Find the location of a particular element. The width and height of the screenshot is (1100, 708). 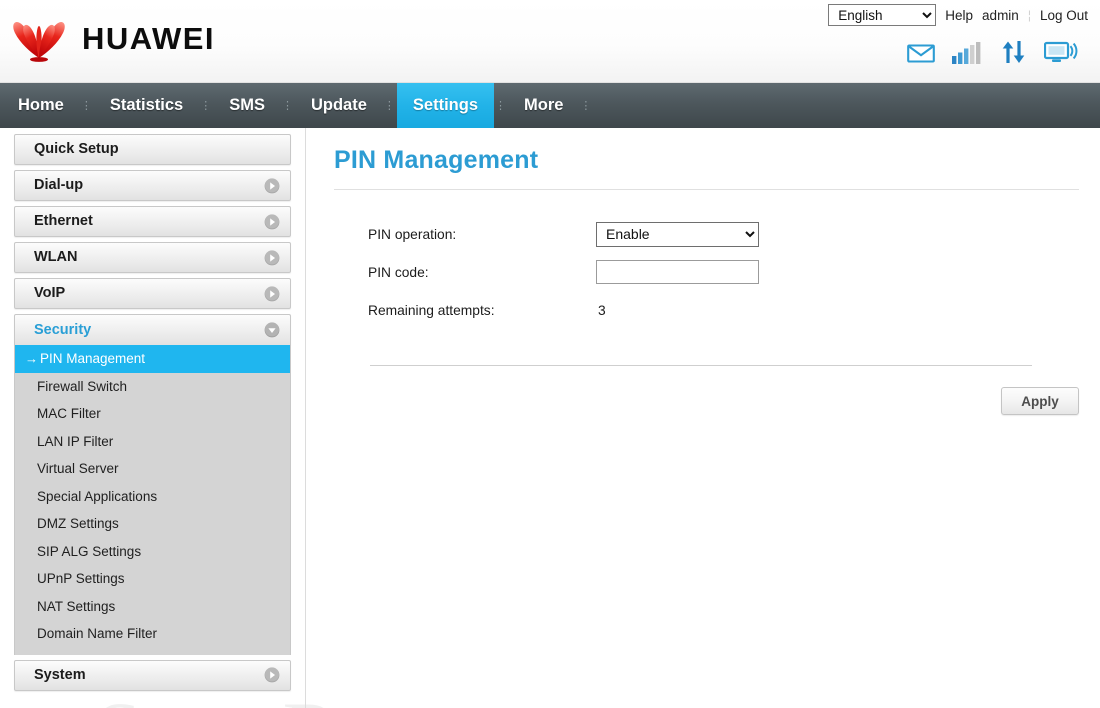

pin-code-input is located at coordinates (677, 272).